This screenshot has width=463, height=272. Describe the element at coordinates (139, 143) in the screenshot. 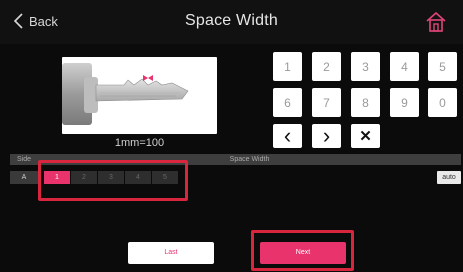

I see `scale-label: 1mm=100` at that location.